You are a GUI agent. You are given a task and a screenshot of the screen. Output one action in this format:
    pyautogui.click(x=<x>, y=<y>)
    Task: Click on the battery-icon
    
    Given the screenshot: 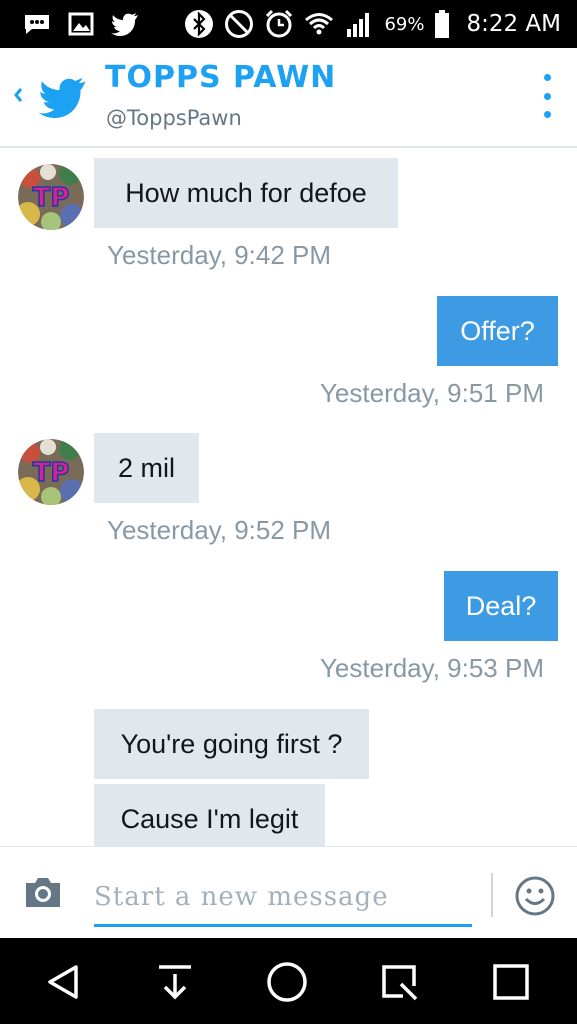 What is the action you would take?
    pyautogui.click(x=442, y=24)
    